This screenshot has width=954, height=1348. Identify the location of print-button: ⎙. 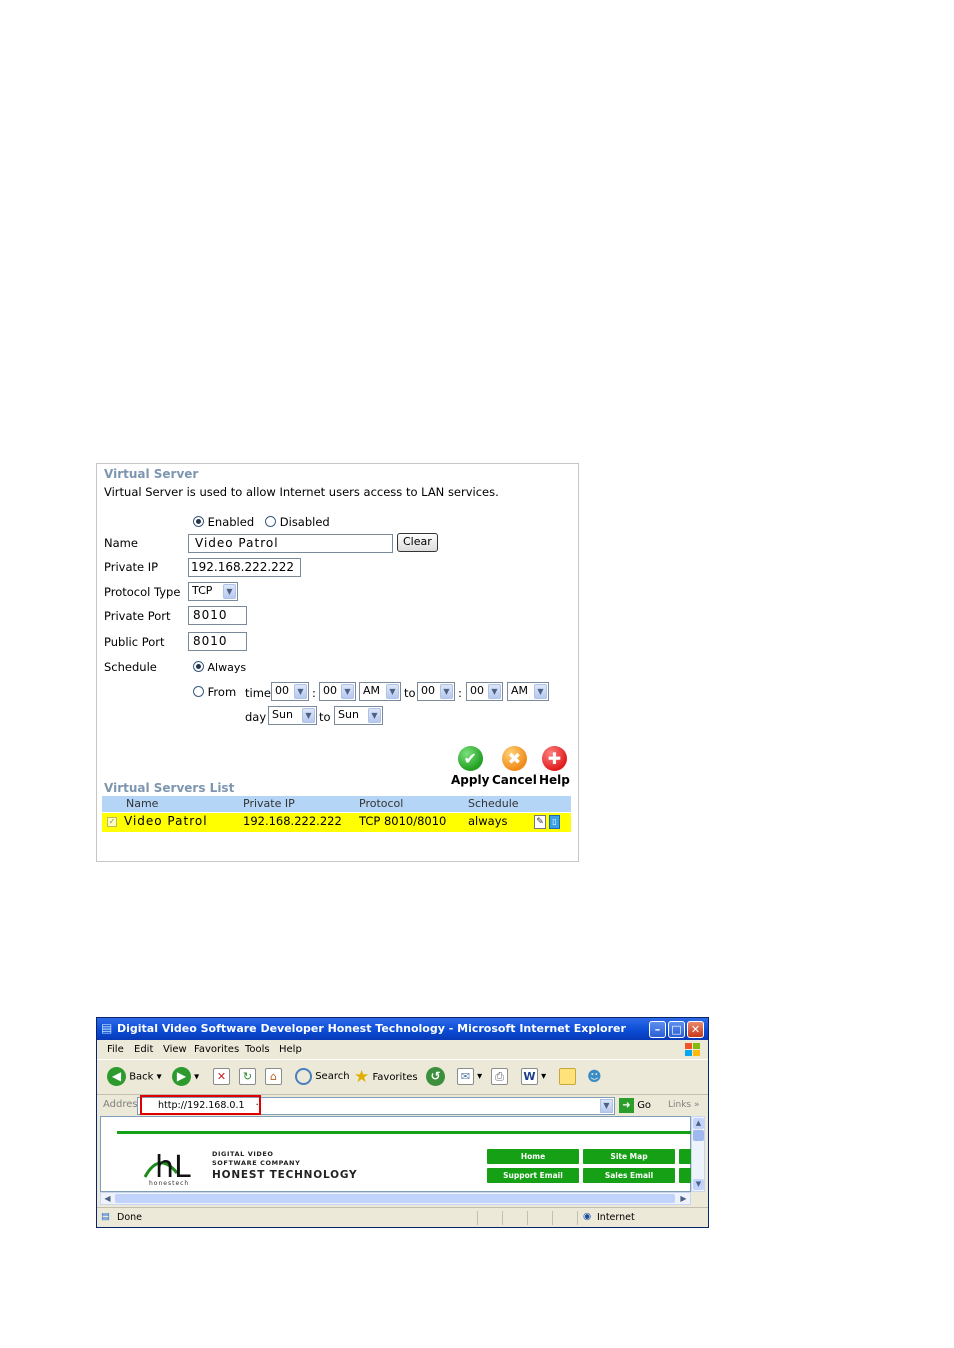
(499, 1077).